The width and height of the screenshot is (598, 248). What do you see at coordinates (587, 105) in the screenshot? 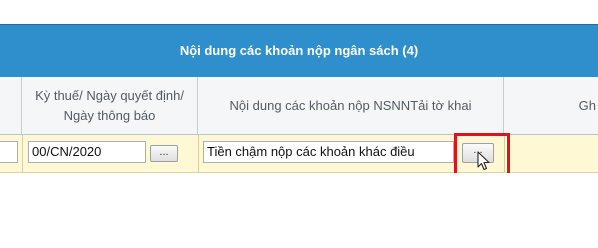
I see `column-header-note: Gh` at bounding box center [587, 105].